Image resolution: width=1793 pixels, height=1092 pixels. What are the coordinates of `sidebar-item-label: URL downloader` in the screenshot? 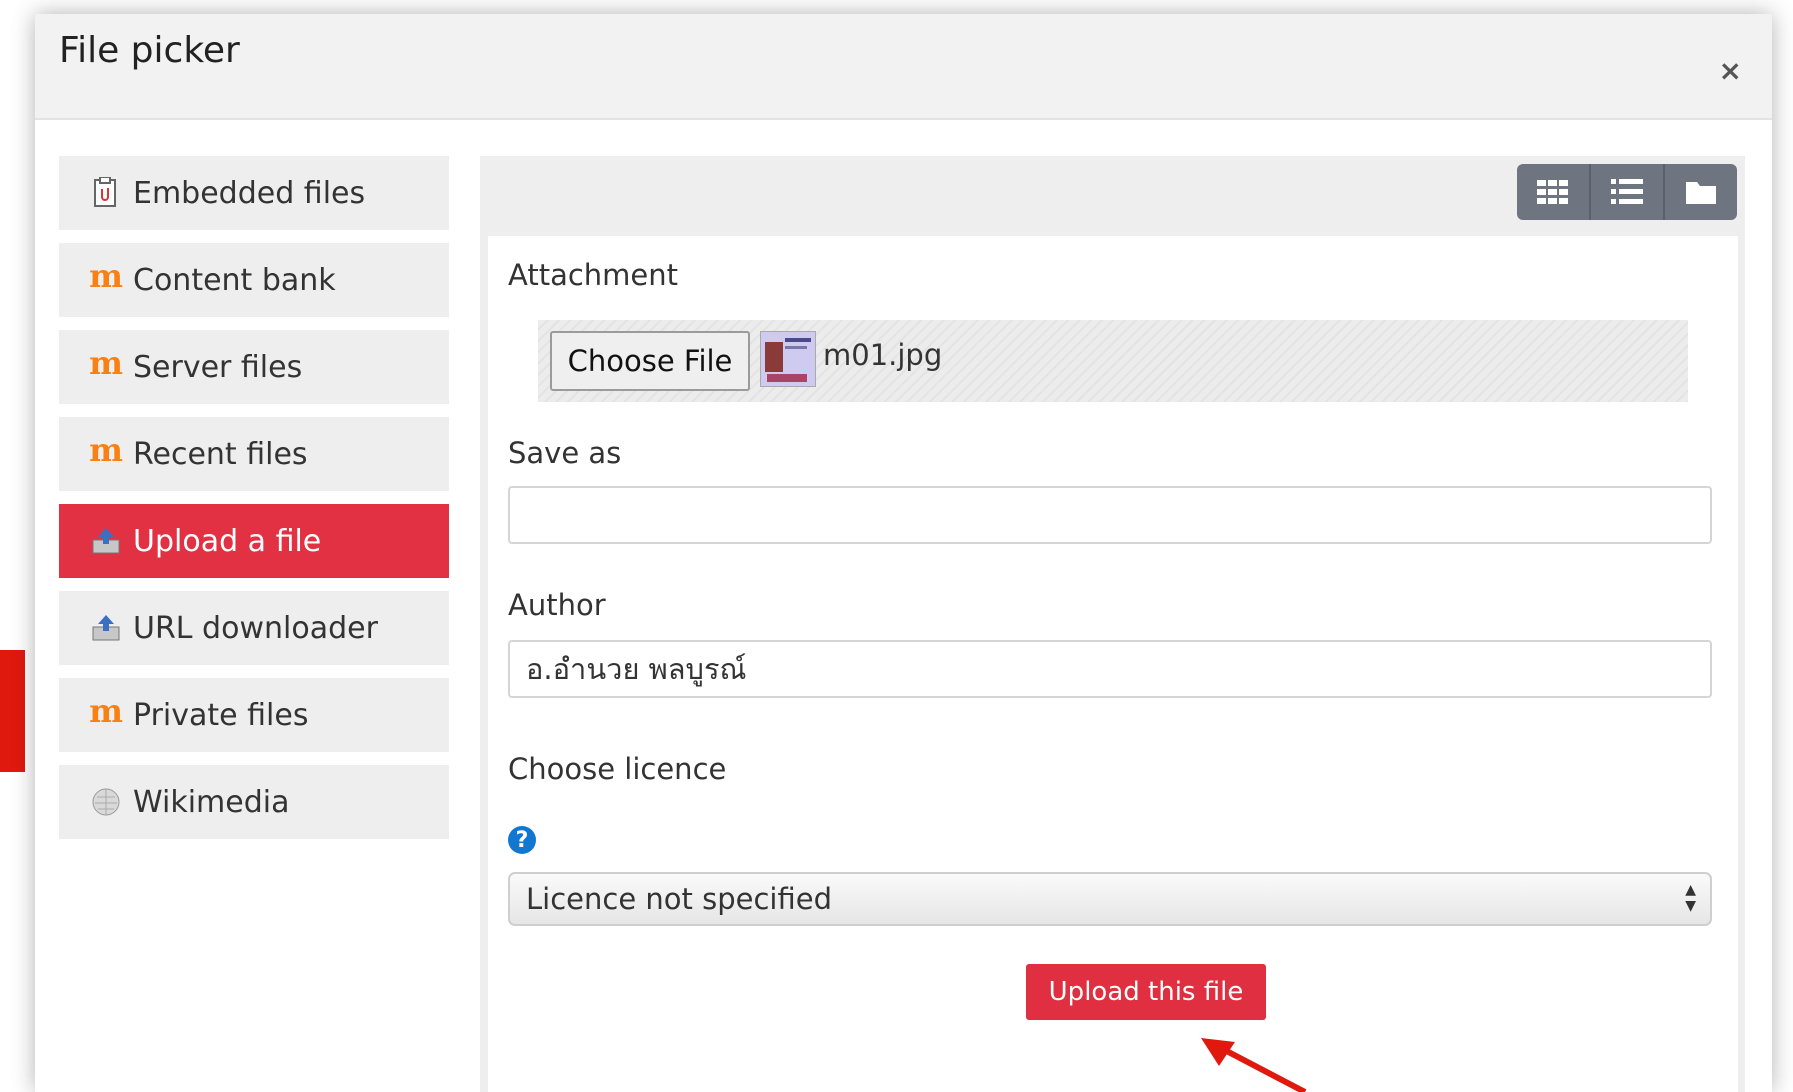 It's located at (255, 628).